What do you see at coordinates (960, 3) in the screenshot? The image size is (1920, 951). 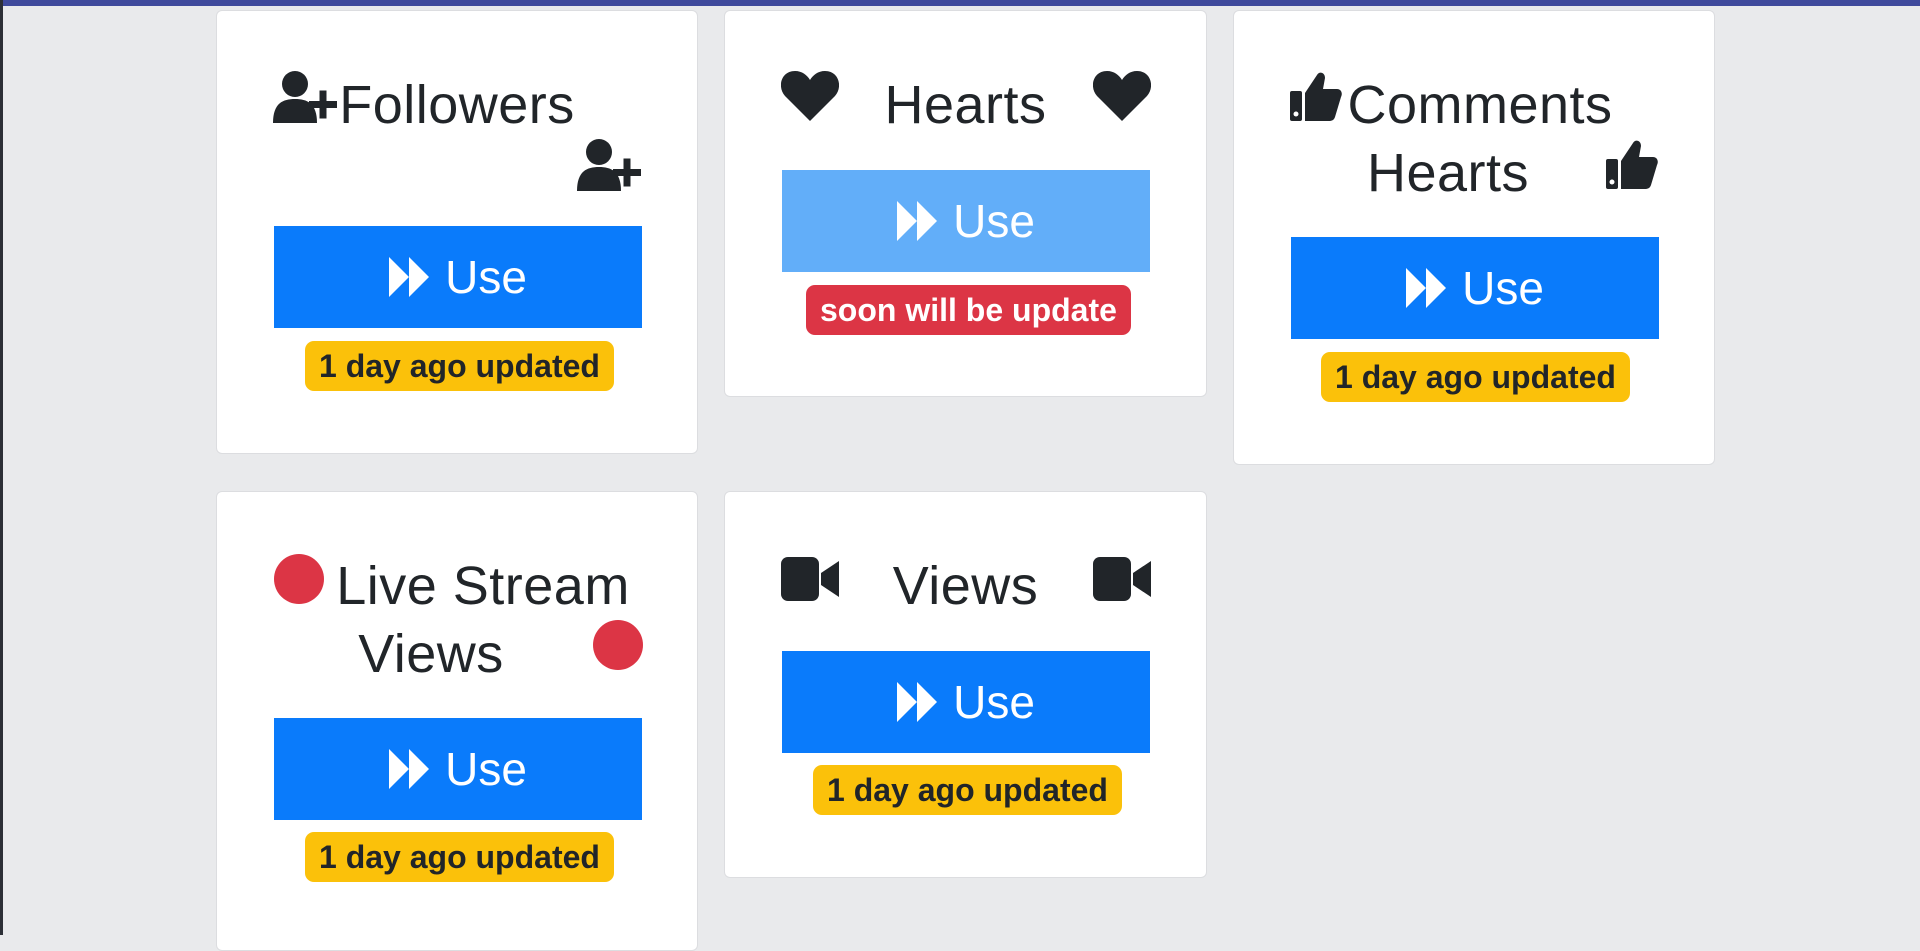 I see `top-bar` at bounding box center [960, 3].